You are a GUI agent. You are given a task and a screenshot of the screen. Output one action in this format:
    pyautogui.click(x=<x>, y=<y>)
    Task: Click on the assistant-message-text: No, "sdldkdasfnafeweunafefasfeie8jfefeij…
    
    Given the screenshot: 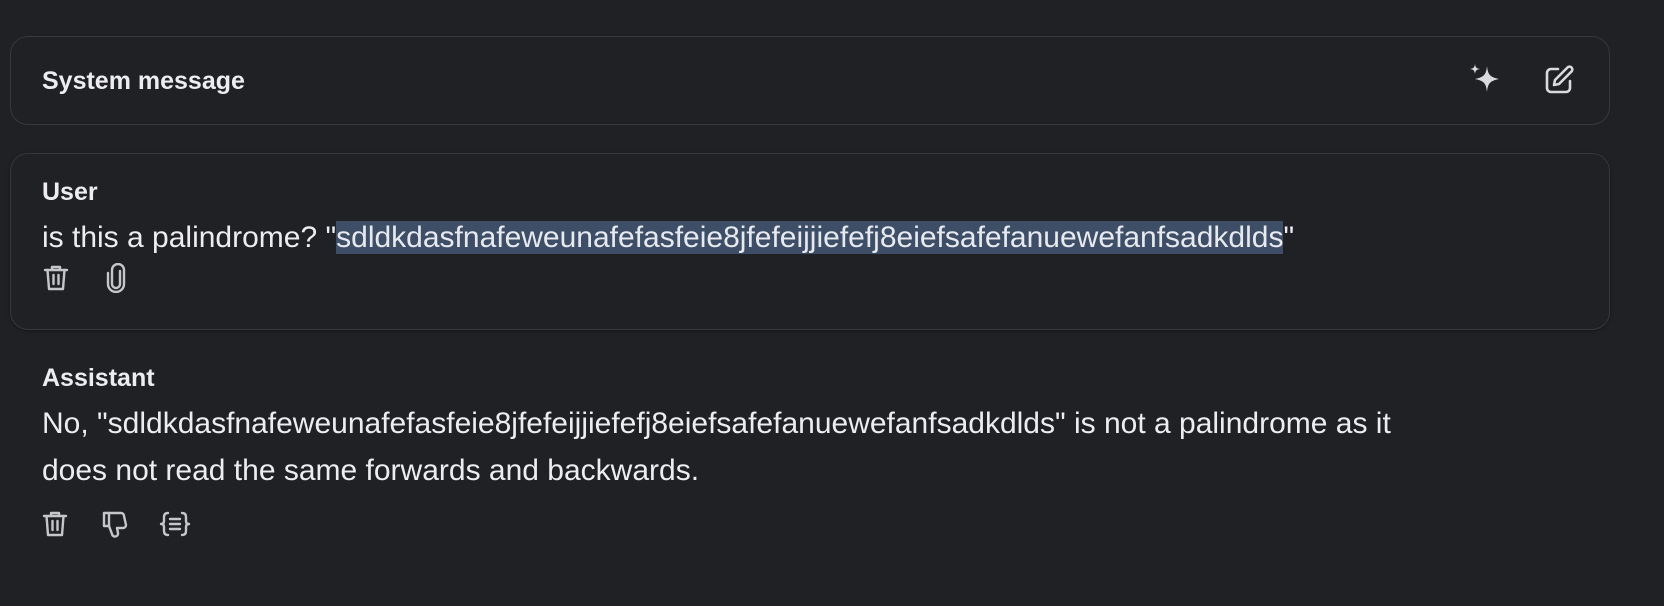 What is the action you would take?
    pyautogui.click(x=782, y=447)
    